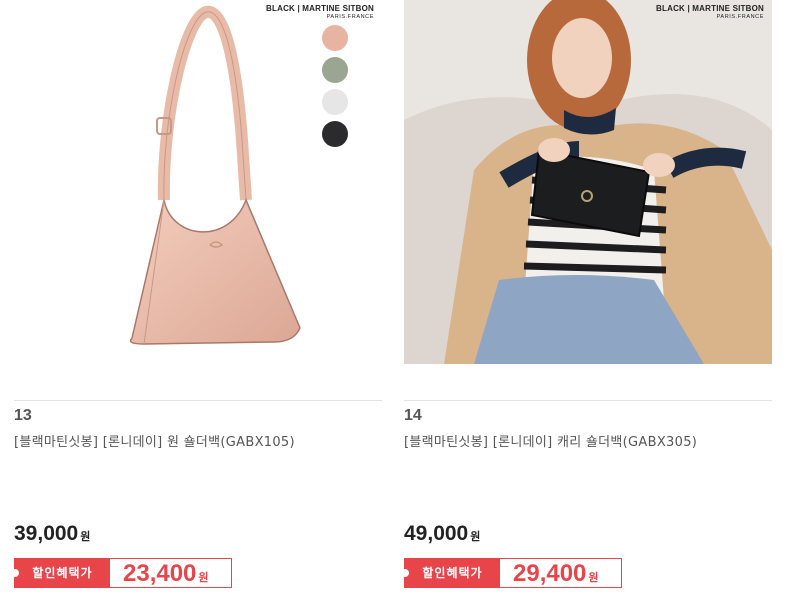 The image size is (785, 599). Describe the element at coordinates (23, 415) in the screenshot. I see `product-rank: 13` at that location.